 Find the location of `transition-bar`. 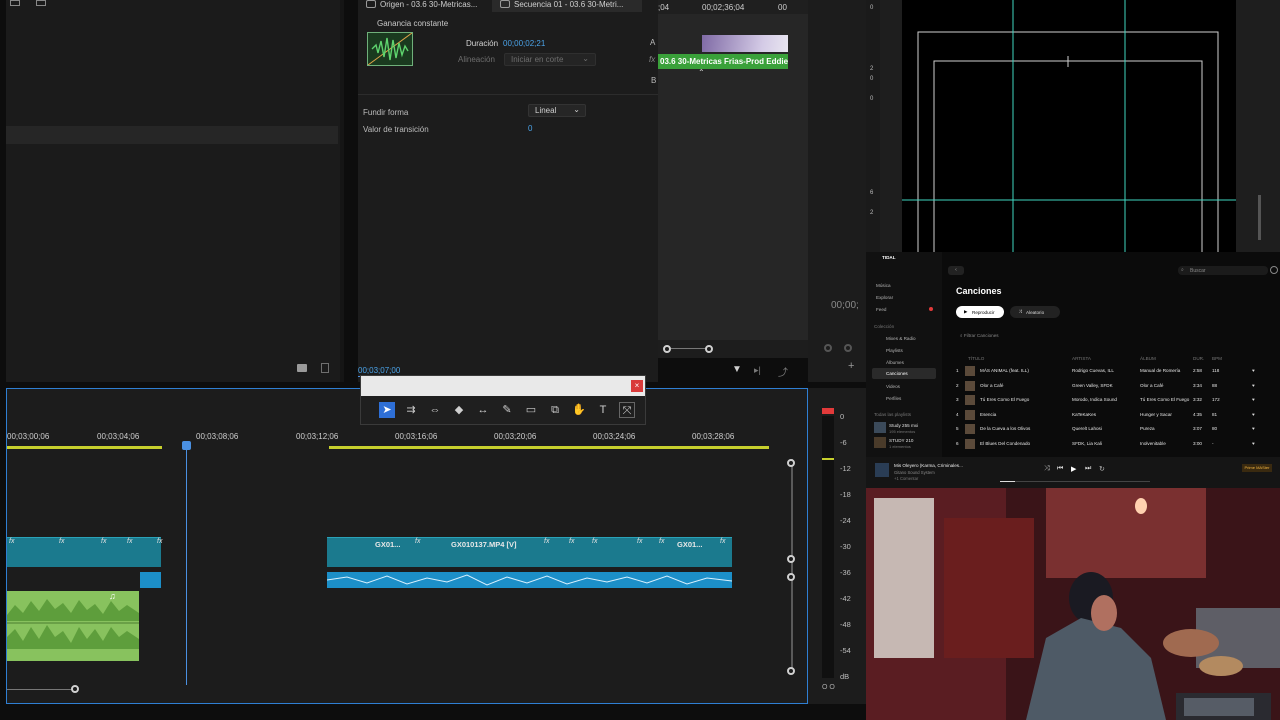

transition-bar is located at coordinates (745, 43).